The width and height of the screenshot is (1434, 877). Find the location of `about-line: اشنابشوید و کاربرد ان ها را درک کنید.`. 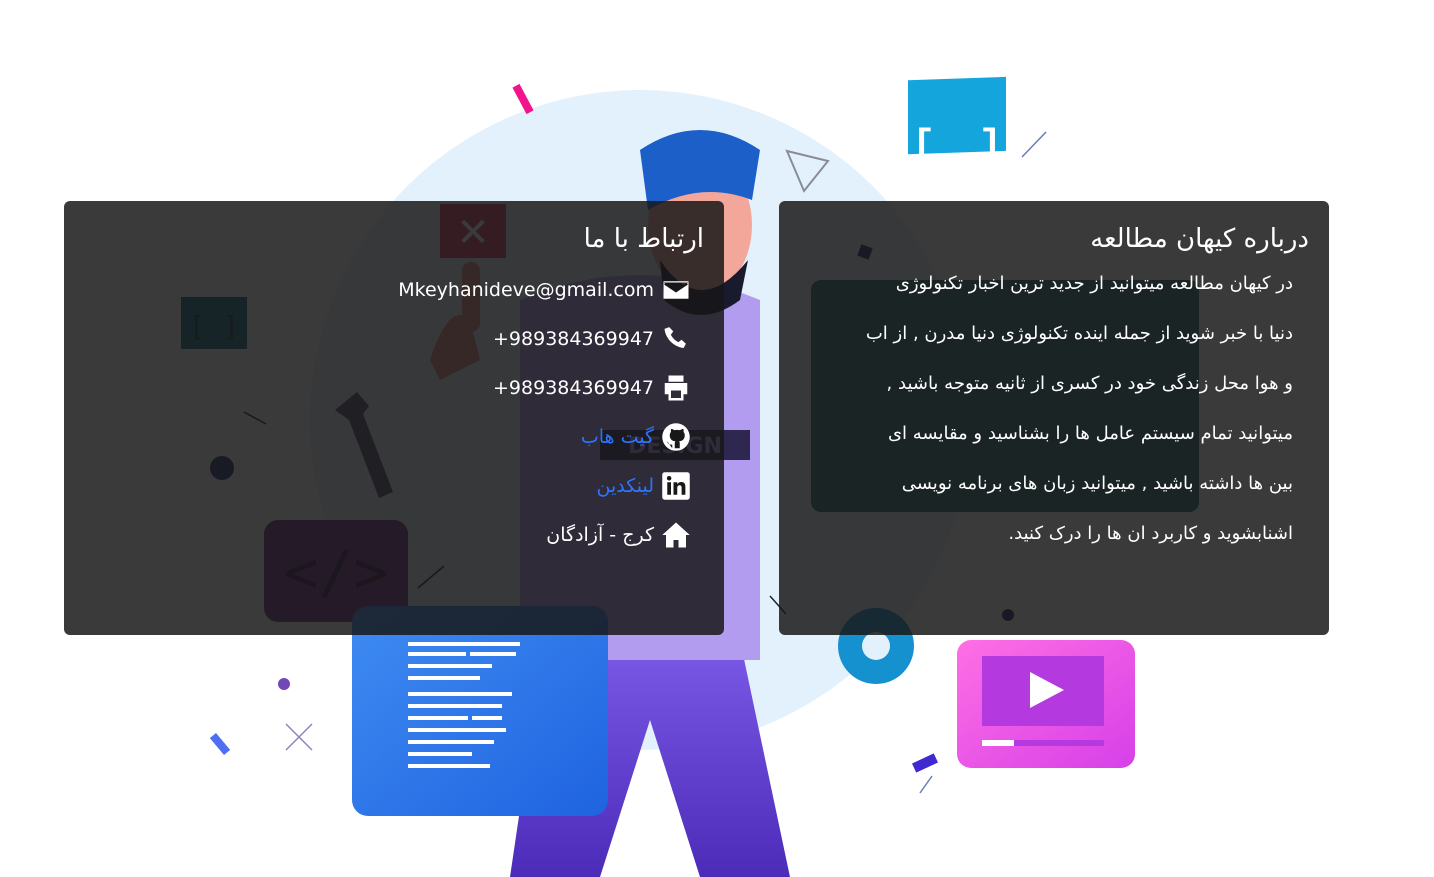

about-line: اشنابشوید و کاربرد ان ها را درک کنید. is located at coordinates (1150, 533).